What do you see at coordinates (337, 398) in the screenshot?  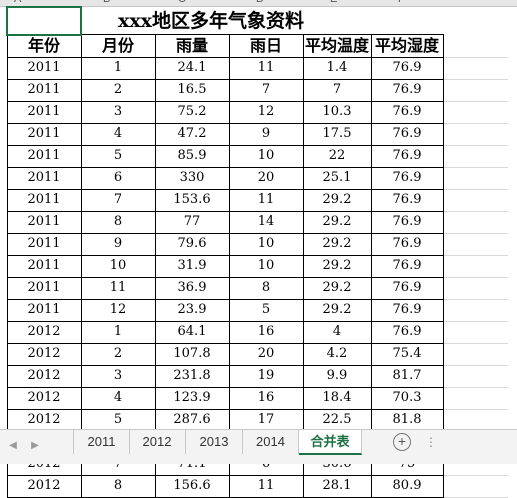 I see `cell-avg-temp: 18.4` at bounding box center [337, 398].